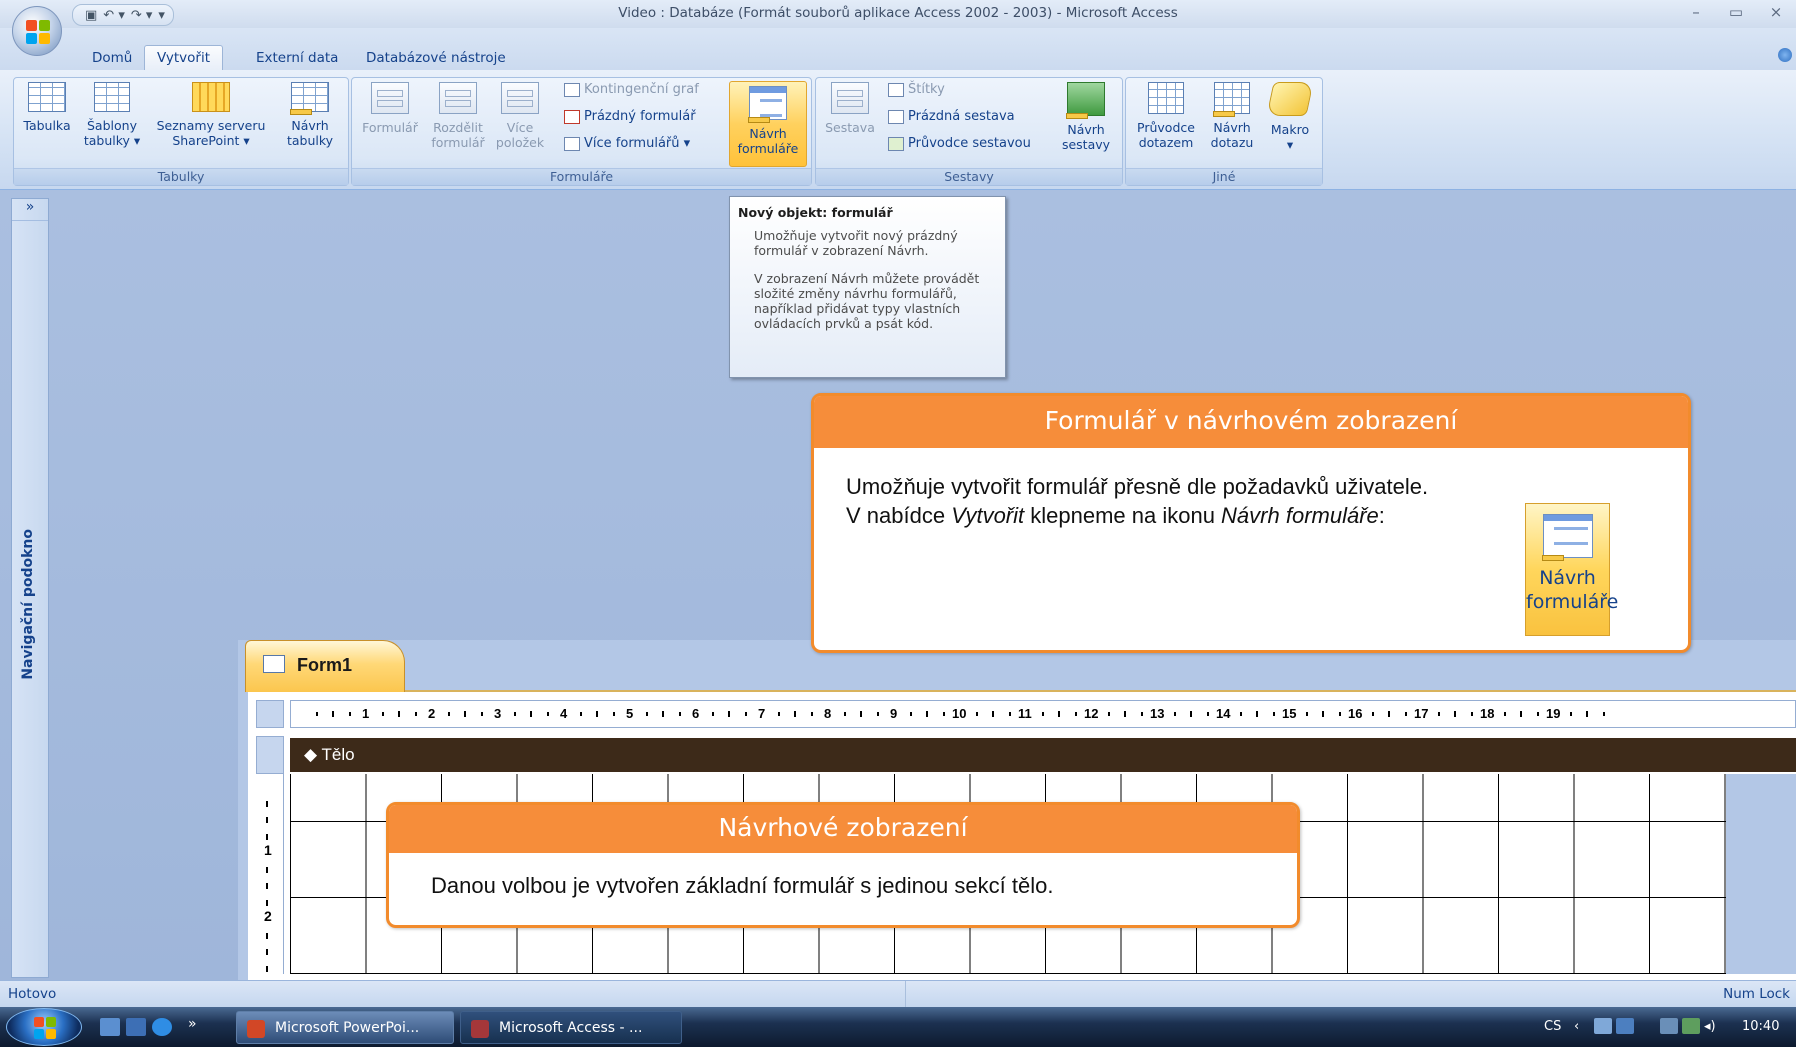 This screenshot has height=1047, width=1796. Describe the element at coordinates (1572, 590) in the screenshot. I see `callout-icon-label: Návrh formuláře` at that location.